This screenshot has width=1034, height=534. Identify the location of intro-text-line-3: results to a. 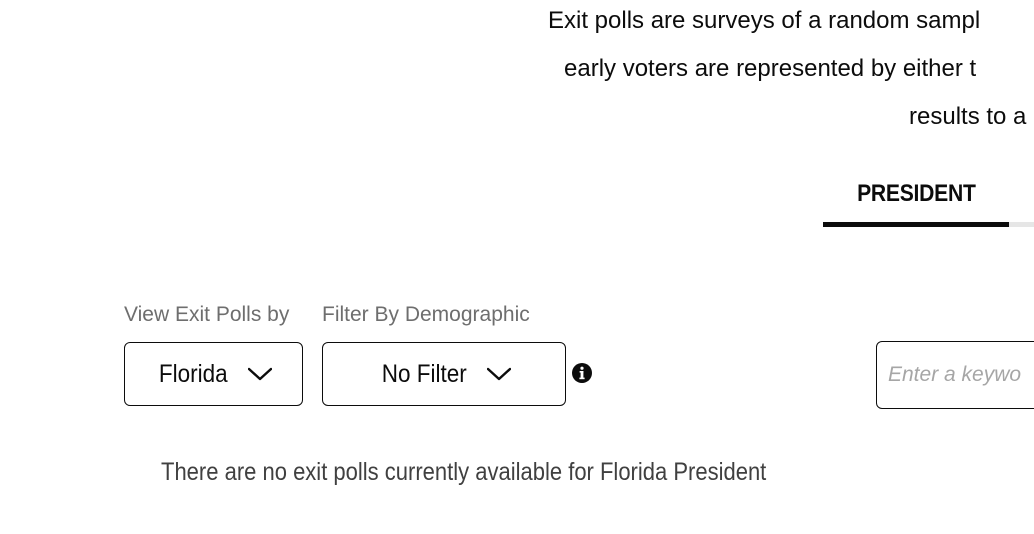
(968, 116).